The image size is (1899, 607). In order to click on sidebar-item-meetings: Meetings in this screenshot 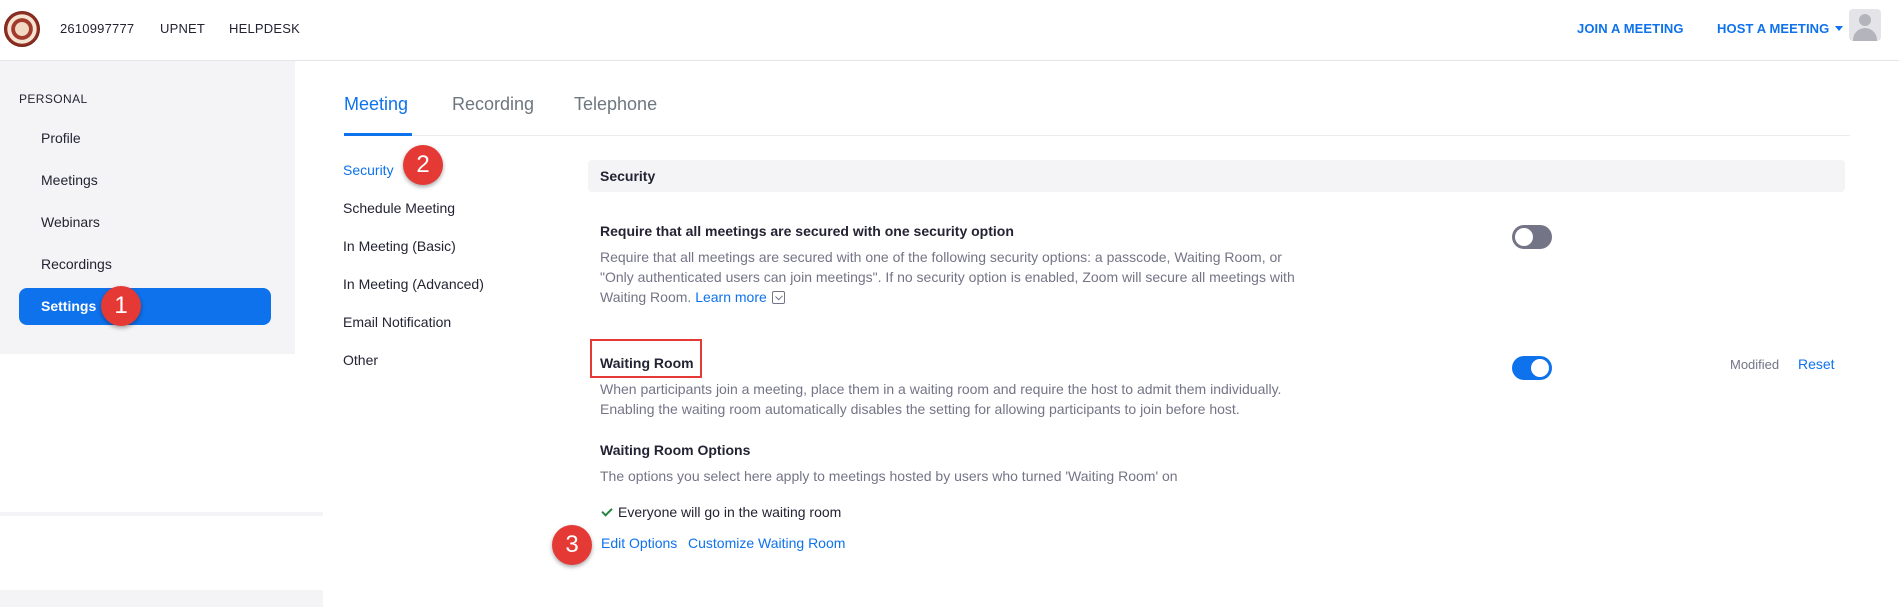, I will do `click(69, 180)`.